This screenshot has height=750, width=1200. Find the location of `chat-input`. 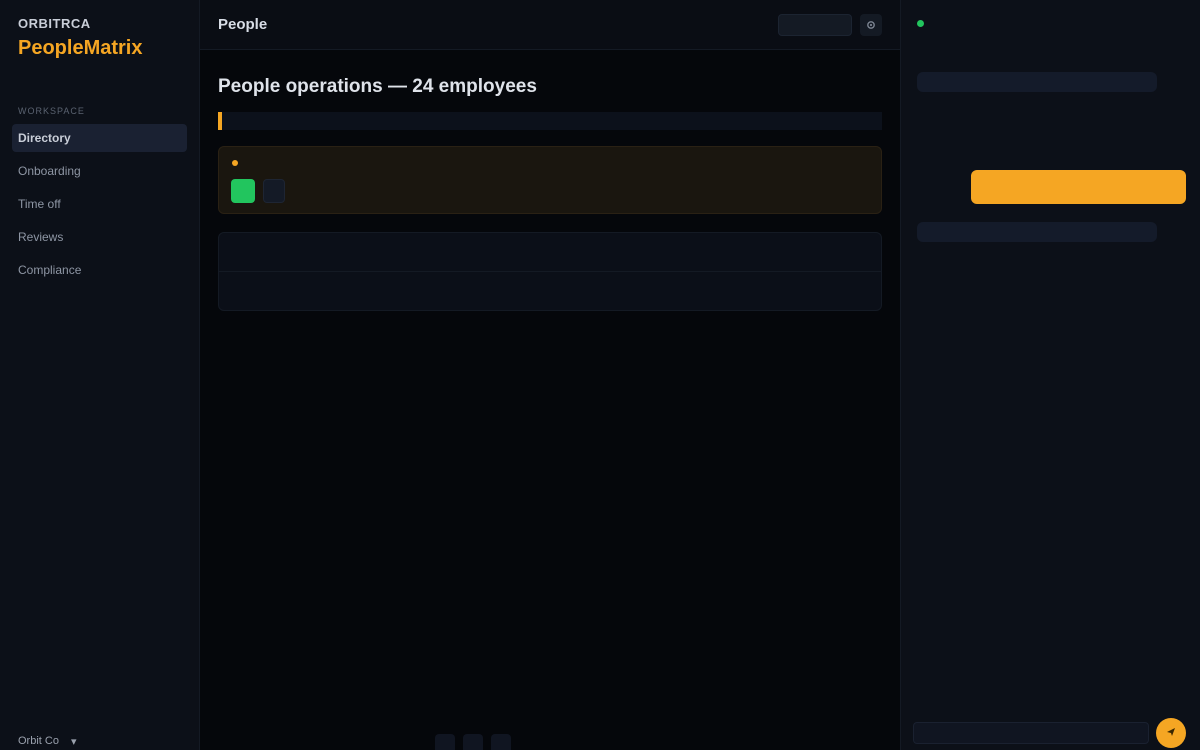

chat-input is located at coordinates (1031, 733).